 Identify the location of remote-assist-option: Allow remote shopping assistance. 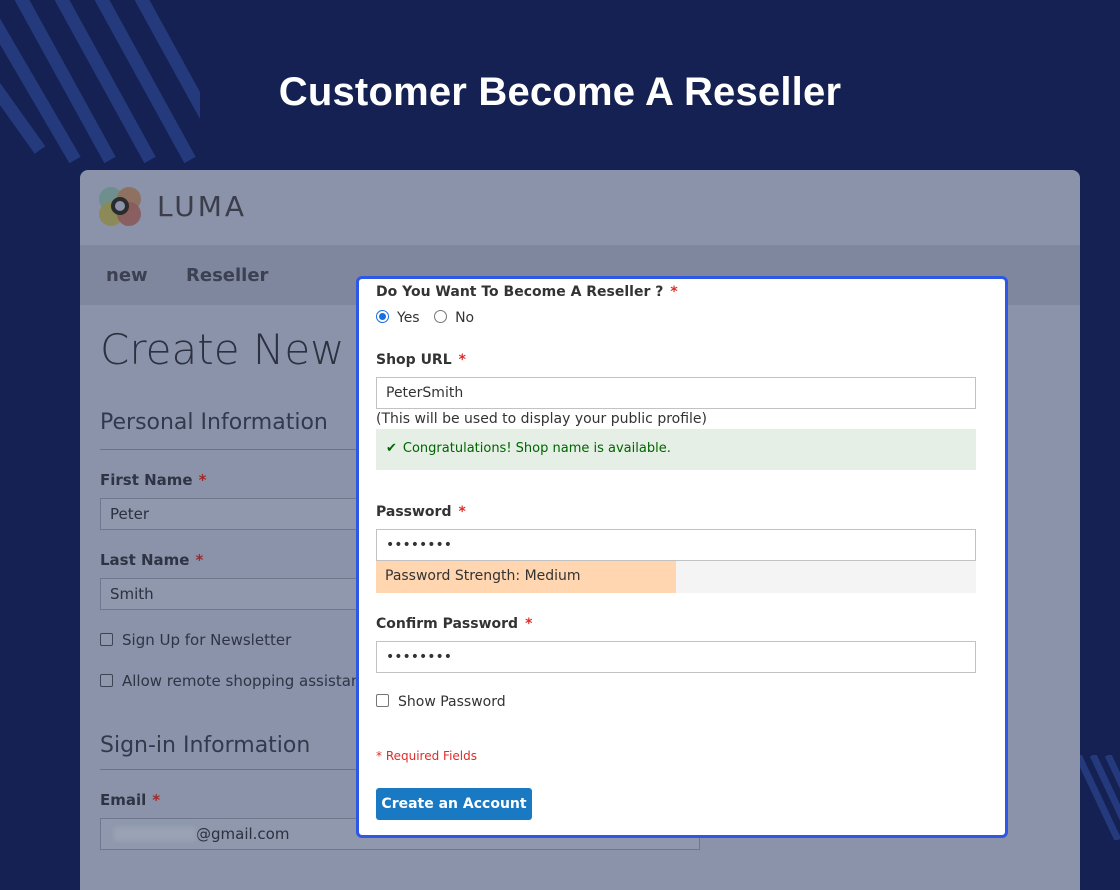
(239, 681).